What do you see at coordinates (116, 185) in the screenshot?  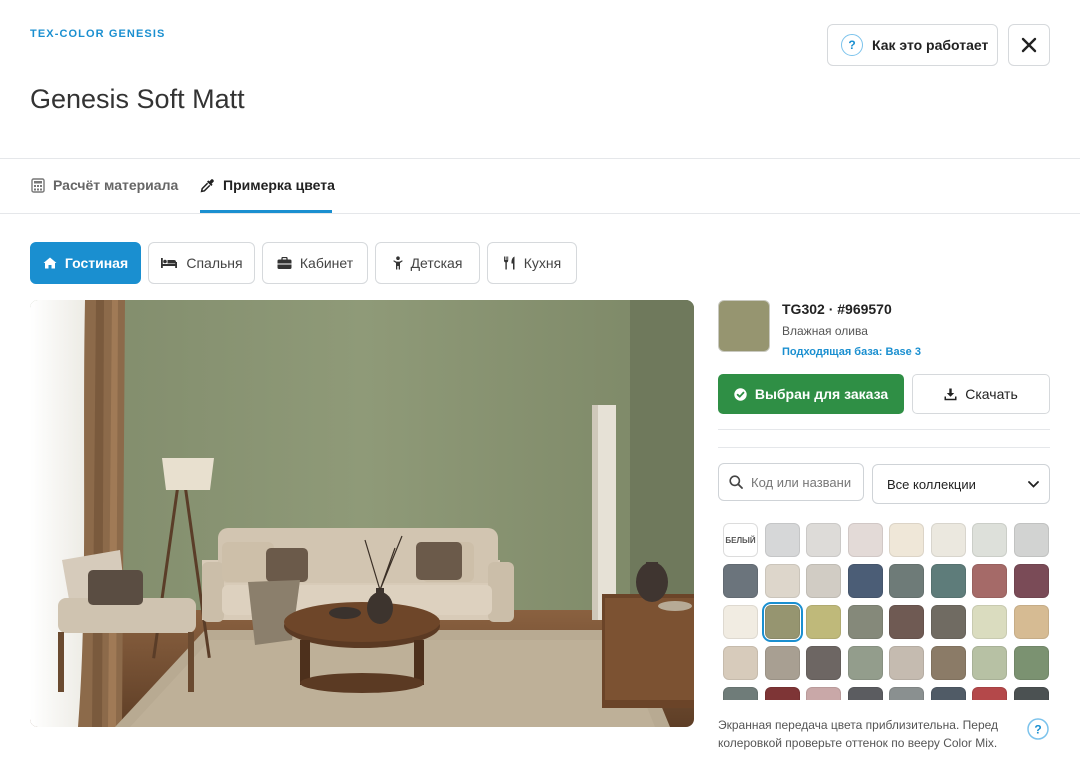 I see `tab-material-calc-label: Расчёт материала` at bounding box center [116, 185].